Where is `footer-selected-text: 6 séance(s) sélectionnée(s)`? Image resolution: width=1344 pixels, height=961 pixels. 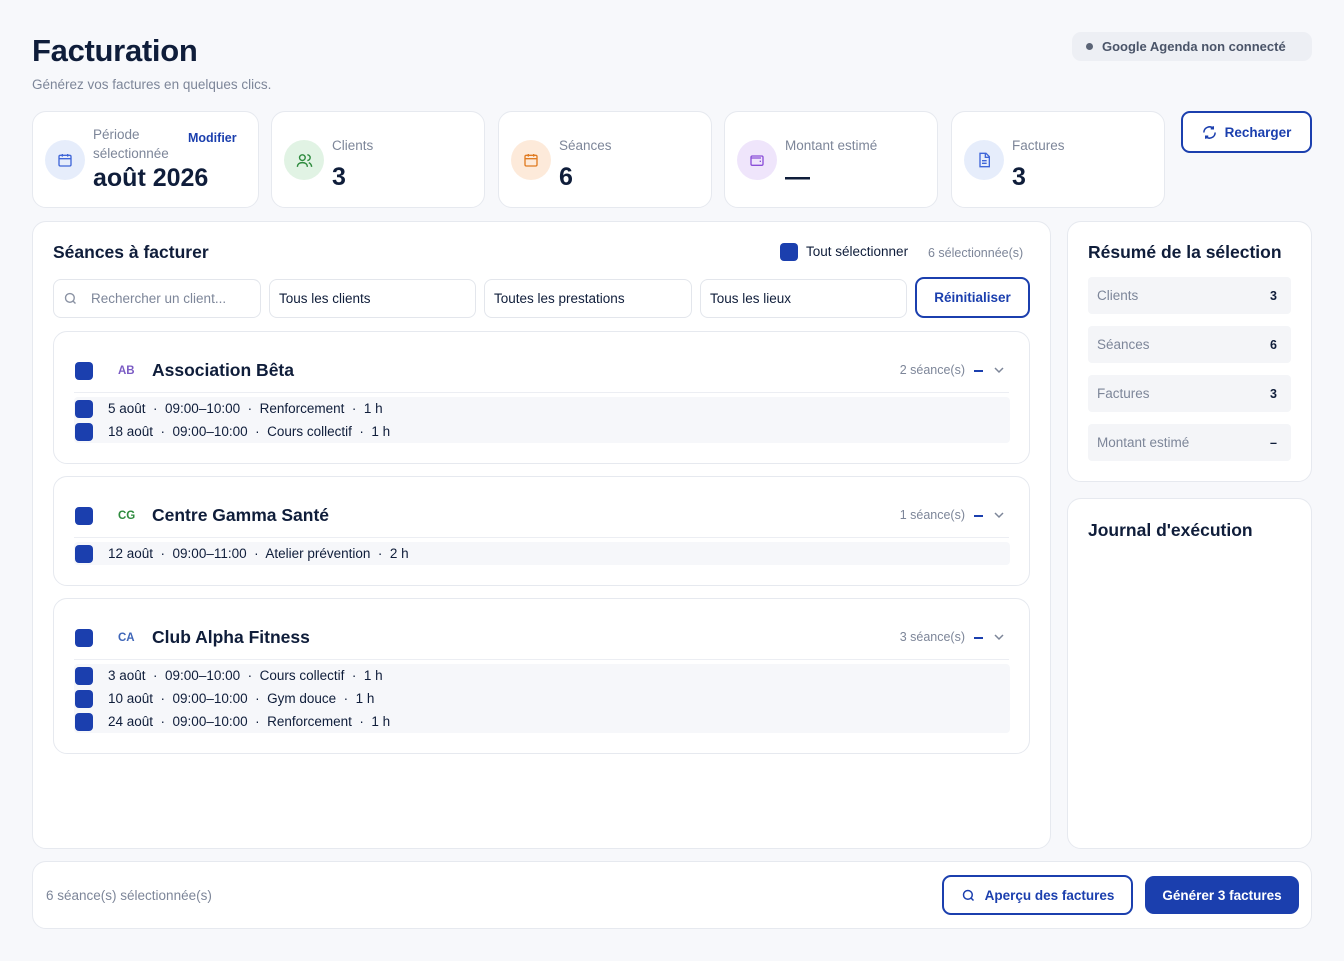
footer-selected-text: 6 séance(s) sélectionnée(s) is located at coordinates (129, 895).